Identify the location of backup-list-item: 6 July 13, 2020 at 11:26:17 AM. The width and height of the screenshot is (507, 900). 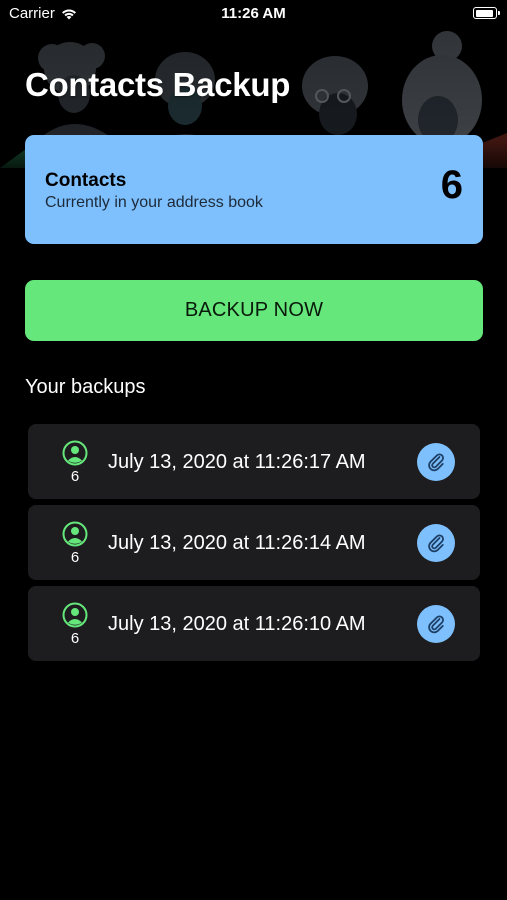
(254, 461).